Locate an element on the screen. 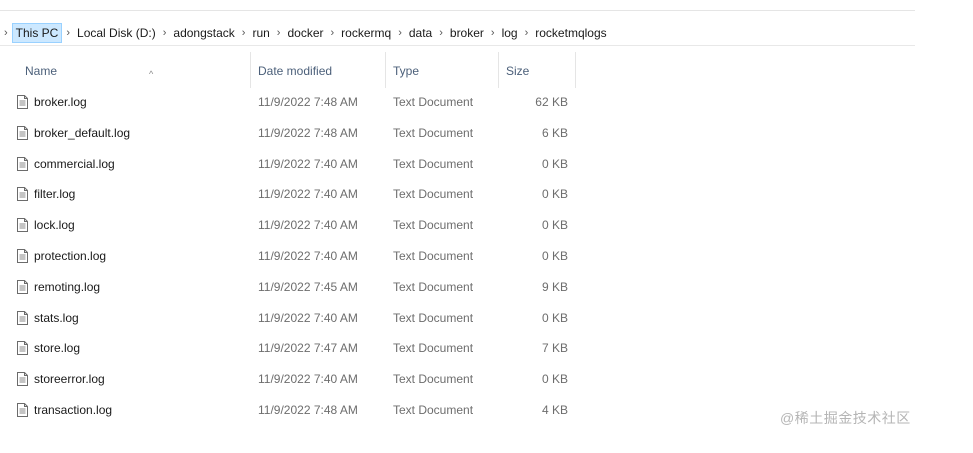  file-date-modified: 11/9/2022 7:45 AM is located at coordinates (308, 286).